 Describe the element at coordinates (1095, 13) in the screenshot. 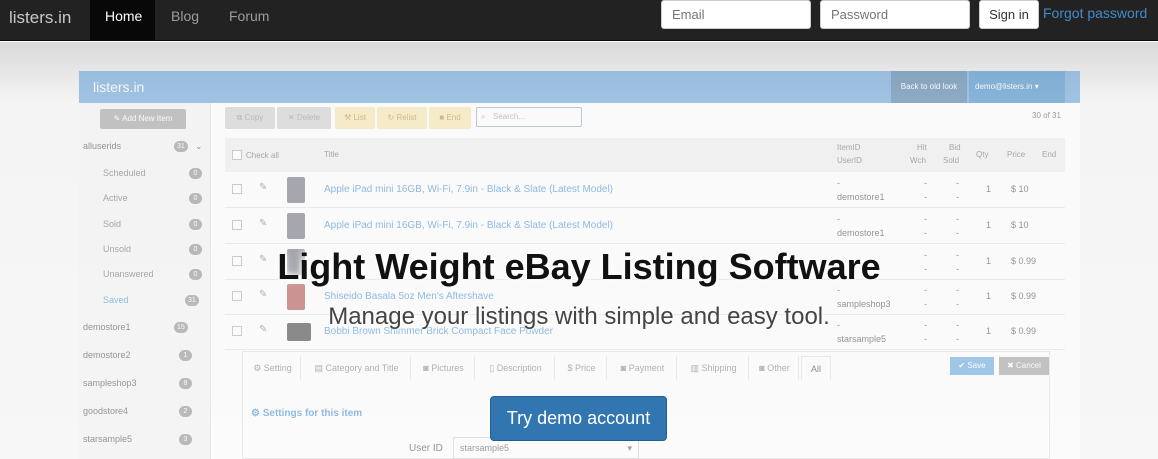

I see `forgot-password-link: Forgot password` at that location.